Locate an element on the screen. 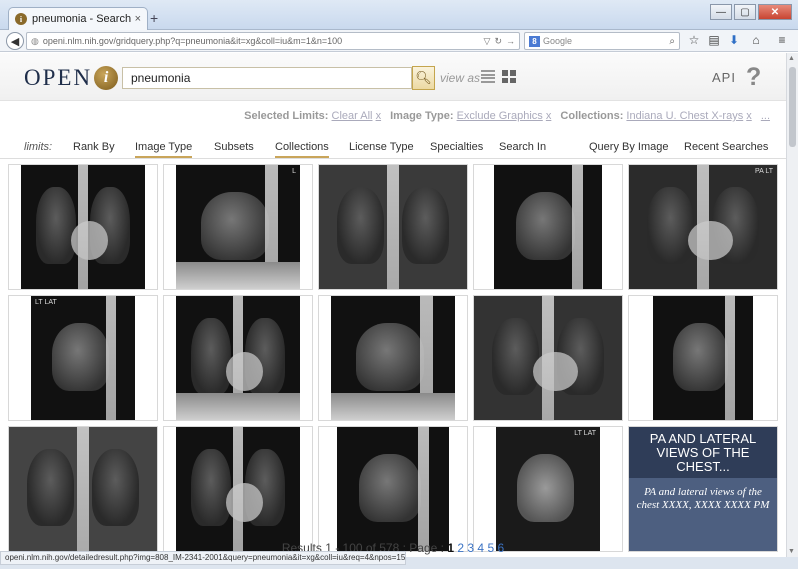 The width and height of the screenshot is (798, 569). menu-icon: ≡ is located at coordinates (782, 40).